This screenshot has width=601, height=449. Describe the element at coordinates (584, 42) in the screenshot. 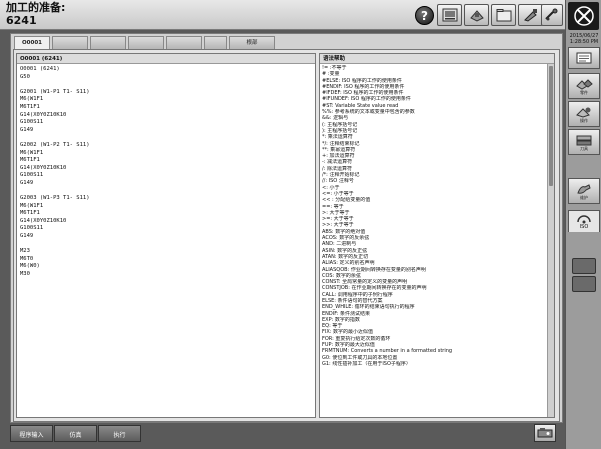

I see `time-text: 1:28:50 PM` at that location.